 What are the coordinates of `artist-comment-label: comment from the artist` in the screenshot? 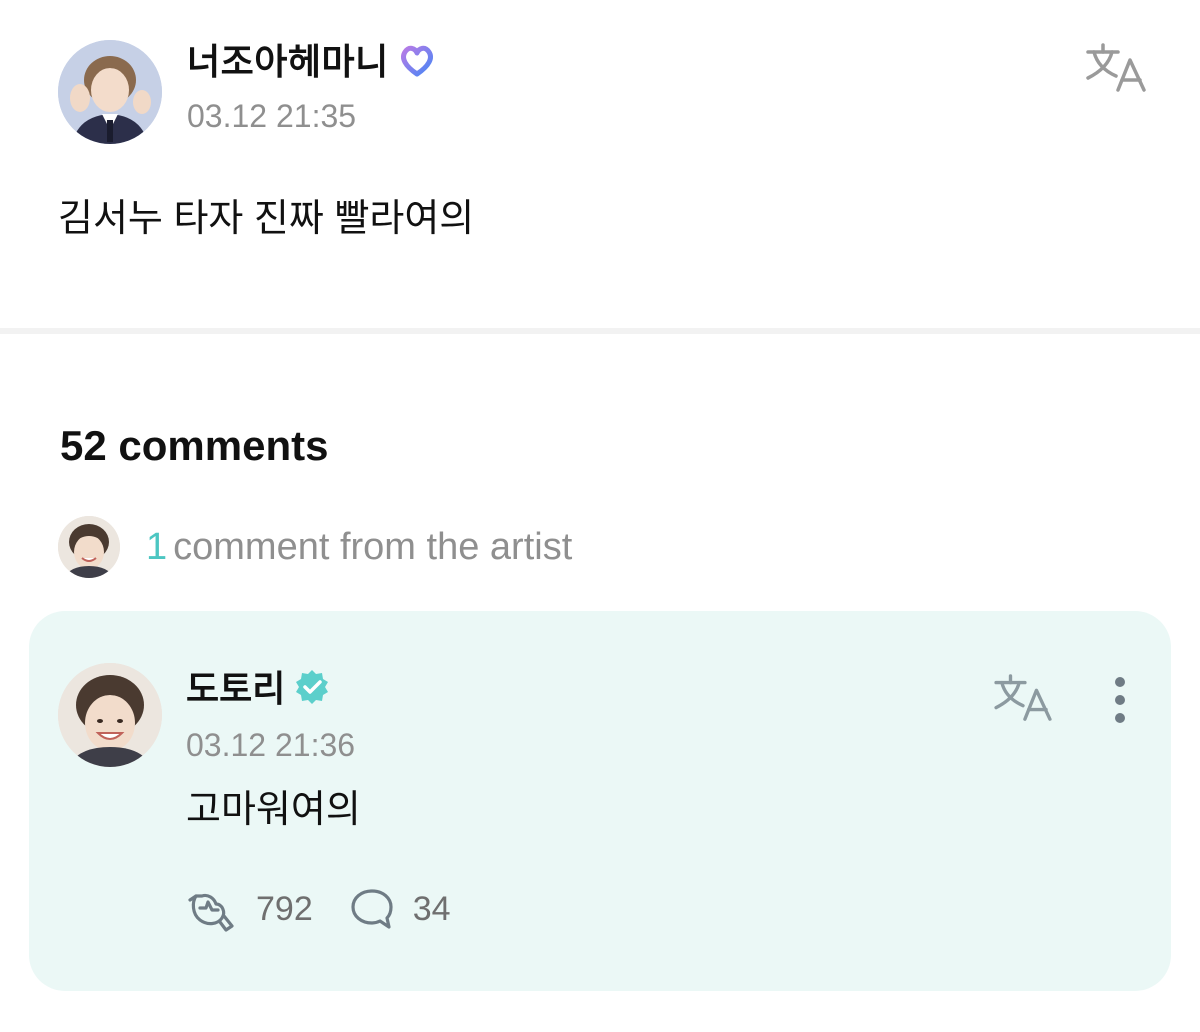 It's located at (373, 547).